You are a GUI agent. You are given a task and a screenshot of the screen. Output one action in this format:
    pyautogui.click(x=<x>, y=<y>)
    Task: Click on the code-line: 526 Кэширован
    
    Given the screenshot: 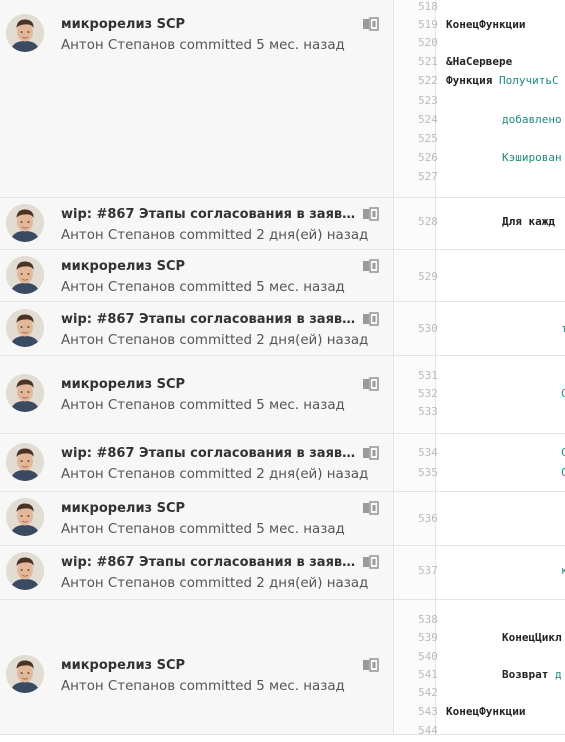 What is the action you would take?
    pyautogui.click(x=480, y=160)
    